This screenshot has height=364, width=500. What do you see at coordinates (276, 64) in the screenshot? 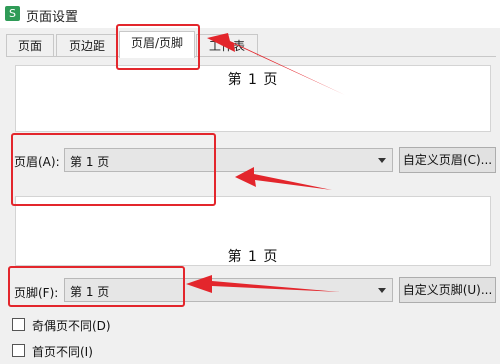
I see `annotation-arrow-tab` at bounding box center [276, 64].